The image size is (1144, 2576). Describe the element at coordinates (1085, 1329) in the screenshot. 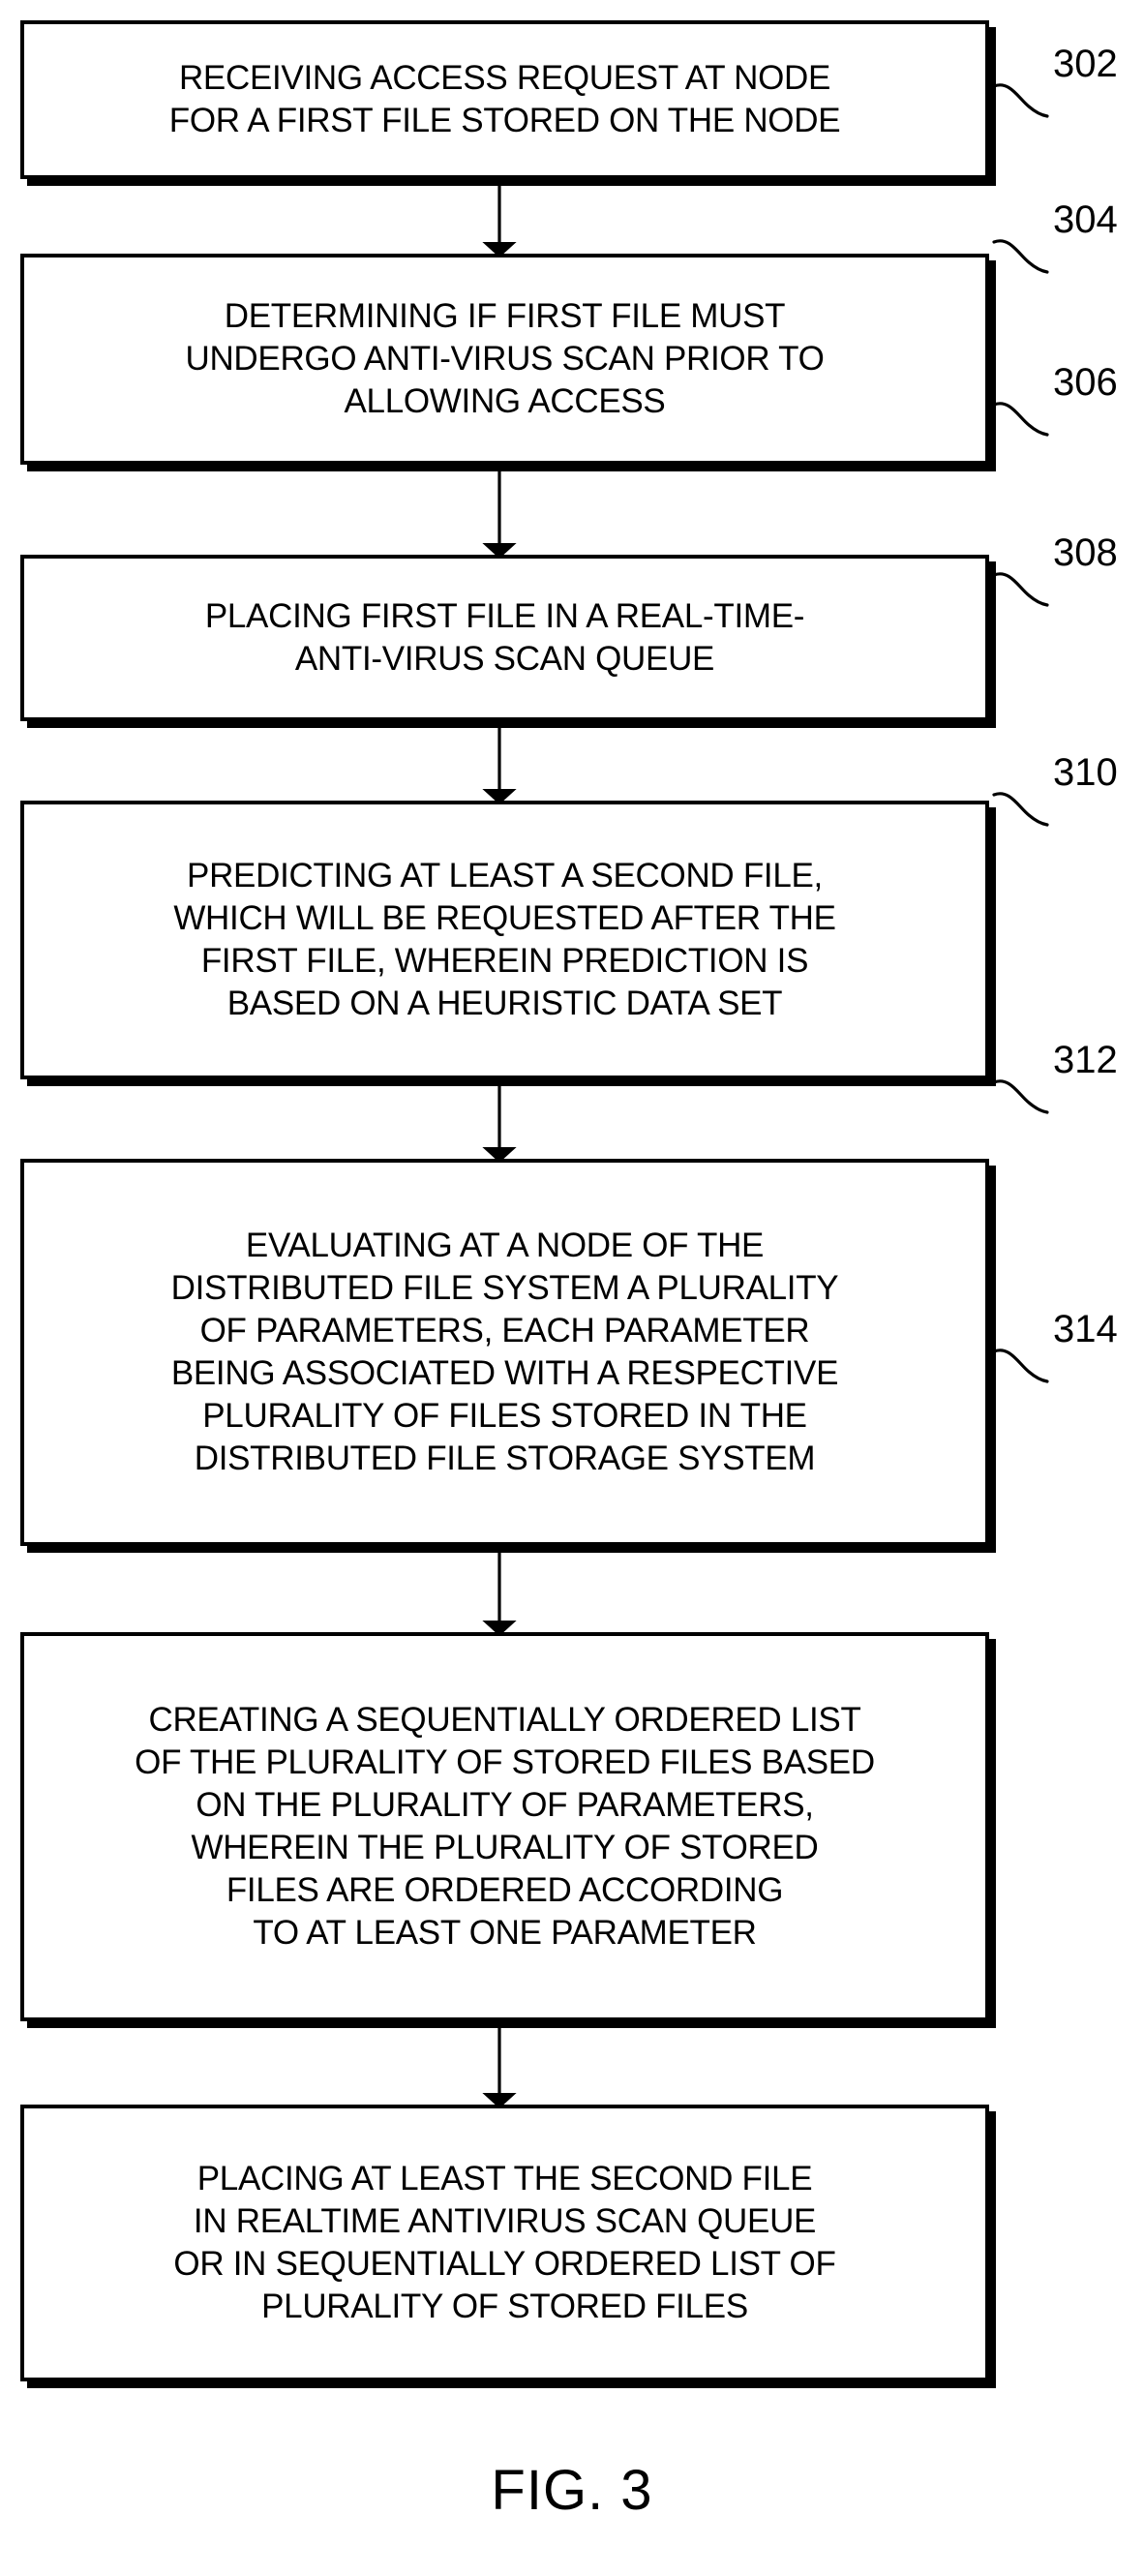

I see `reference-numeral-314: 314` at that location.